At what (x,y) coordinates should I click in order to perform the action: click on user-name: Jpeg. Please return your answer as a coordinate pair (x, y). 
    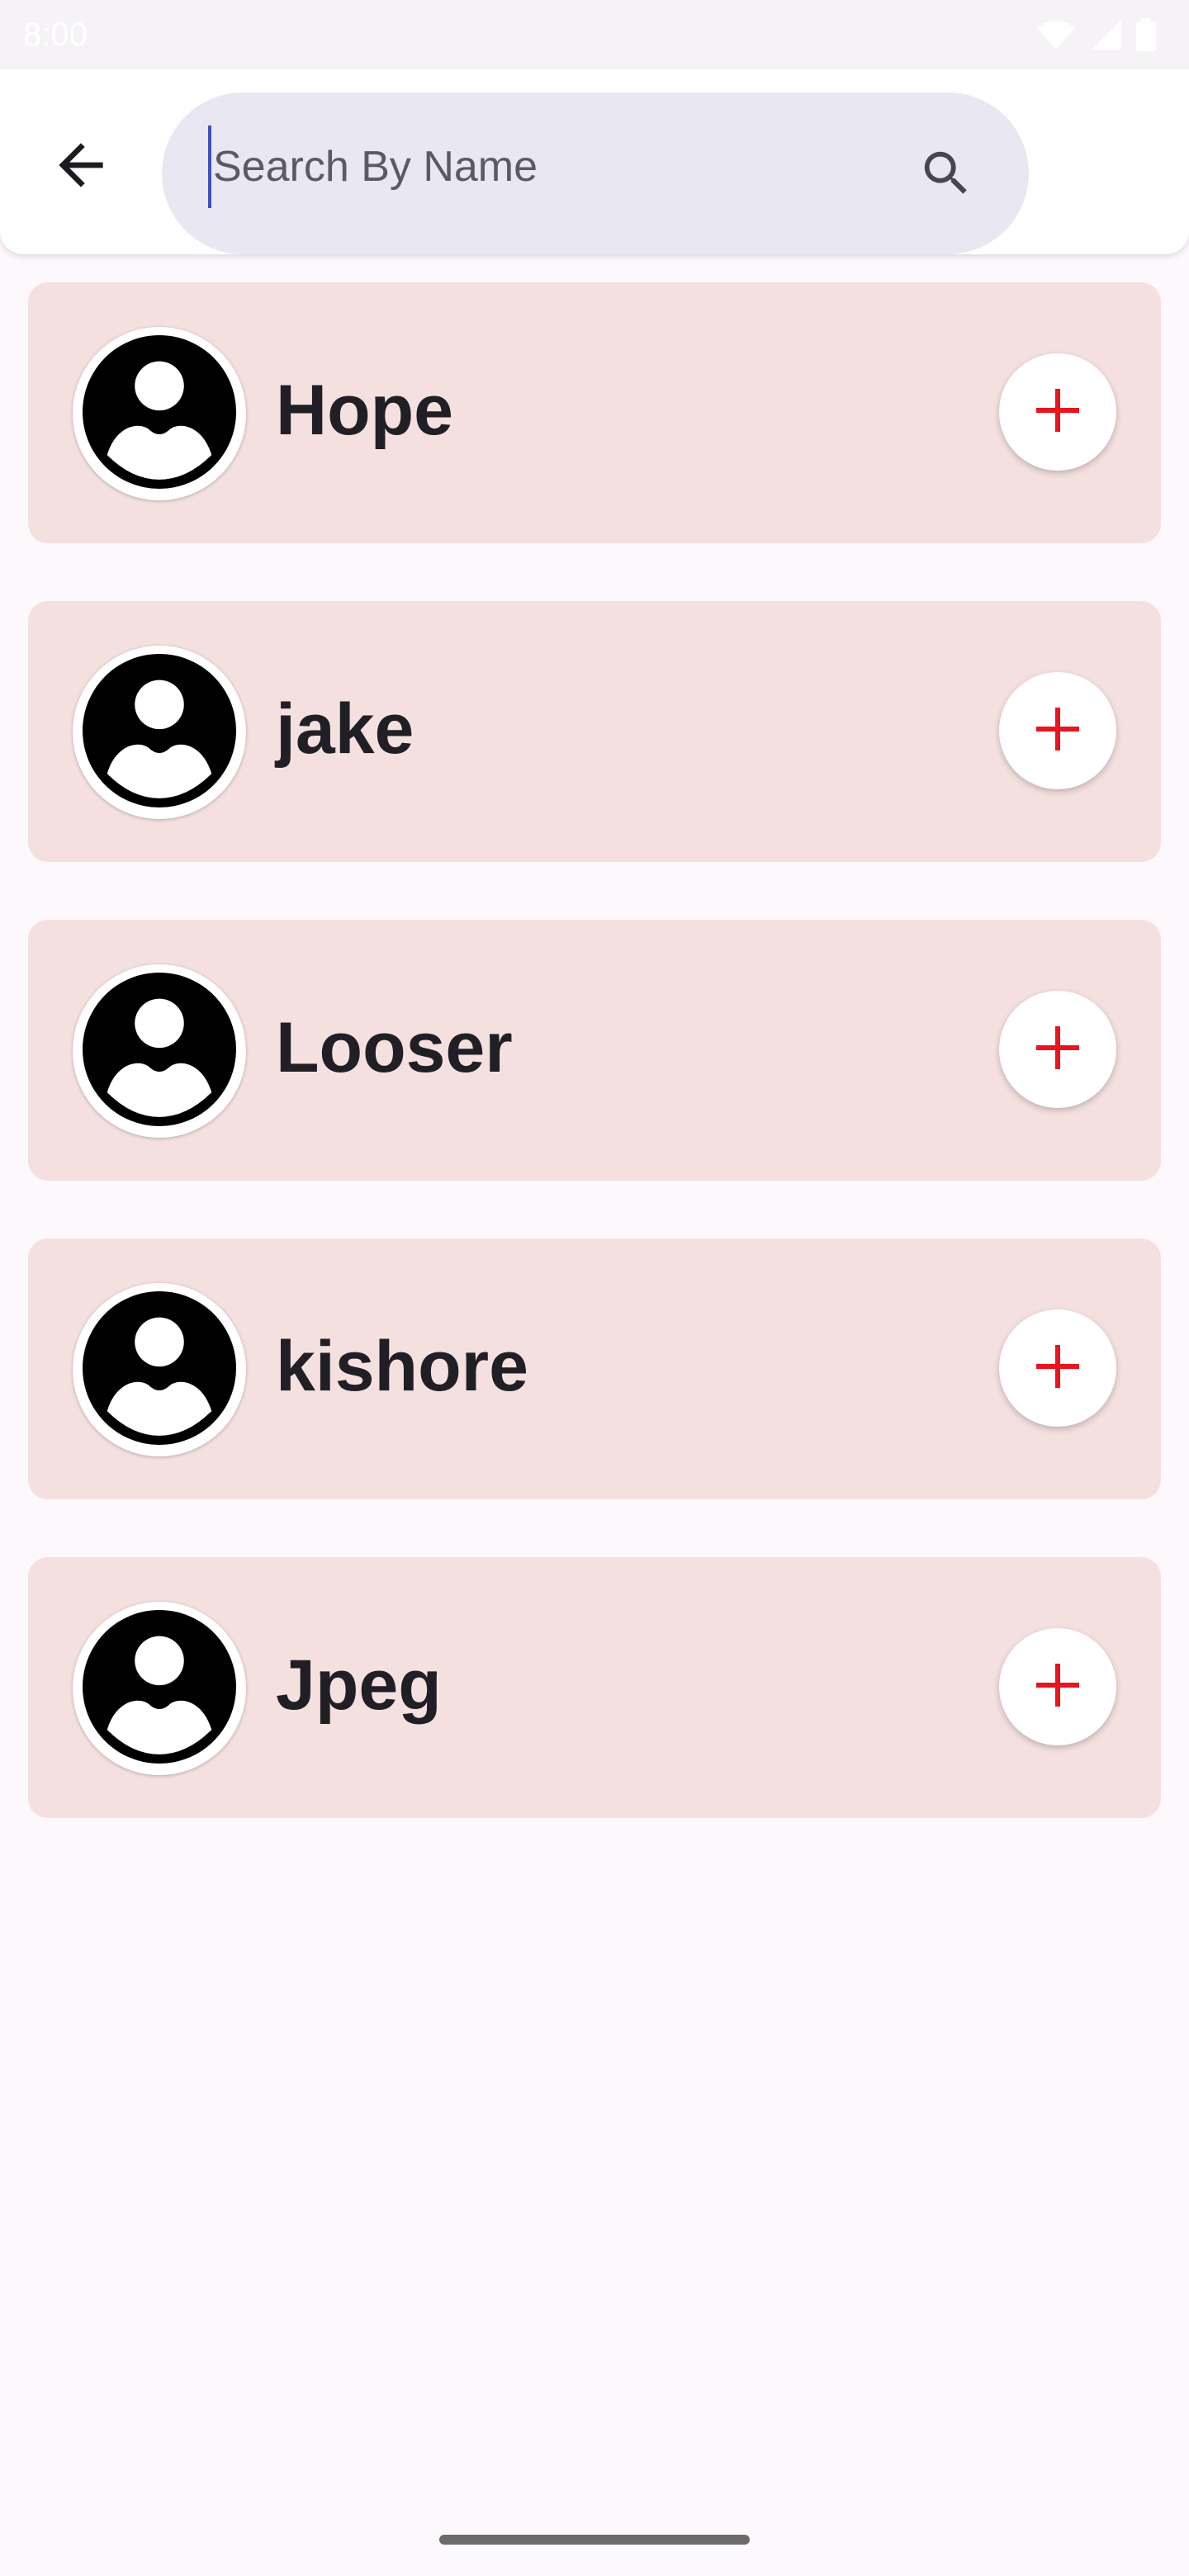
    Looking at the image, I should click on (359, 1685).